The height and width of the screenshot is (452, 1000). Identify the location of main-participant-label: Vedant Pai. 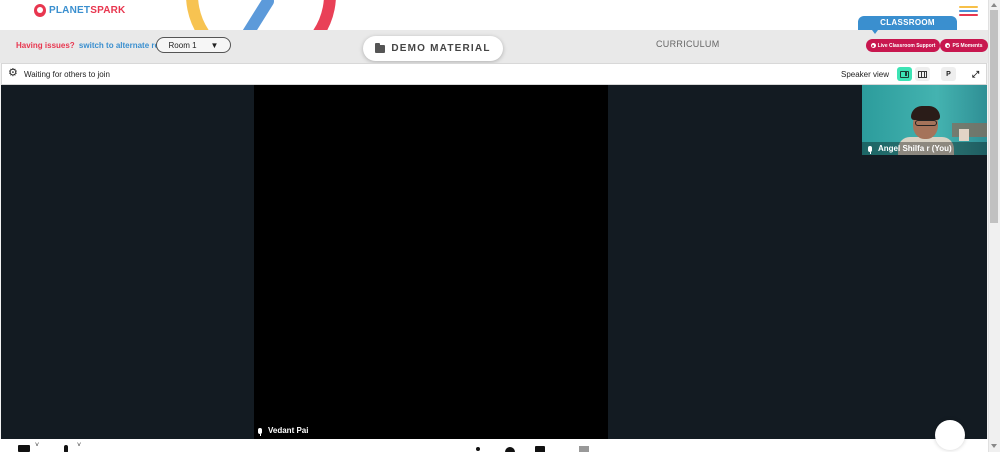
(283, 431).